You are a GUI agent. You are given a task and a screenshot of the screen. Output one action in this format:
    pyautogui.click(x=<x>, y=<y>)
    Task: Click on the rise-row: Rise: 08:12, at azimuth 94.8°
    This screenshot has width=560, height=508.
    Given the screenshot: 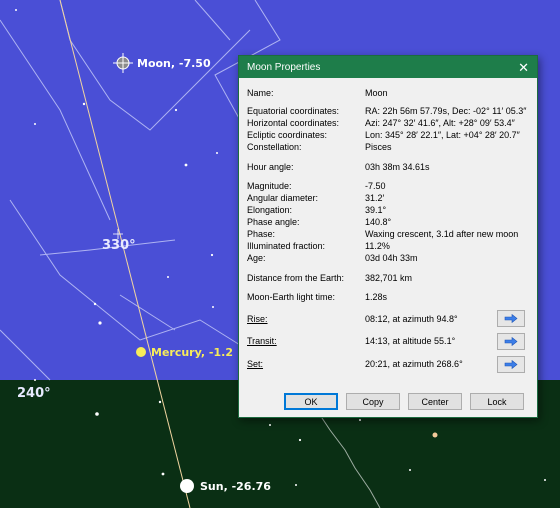 What is the action you would take?
    pyautogui.click(x=390, y=320)
    